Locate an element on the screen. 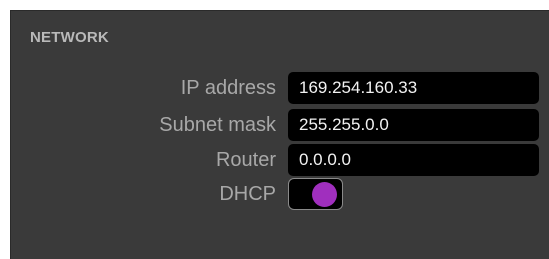 The width and height of the screenshot is (549, 259). router-field: 0.0.0.0 is located at coordinates (413, 160).